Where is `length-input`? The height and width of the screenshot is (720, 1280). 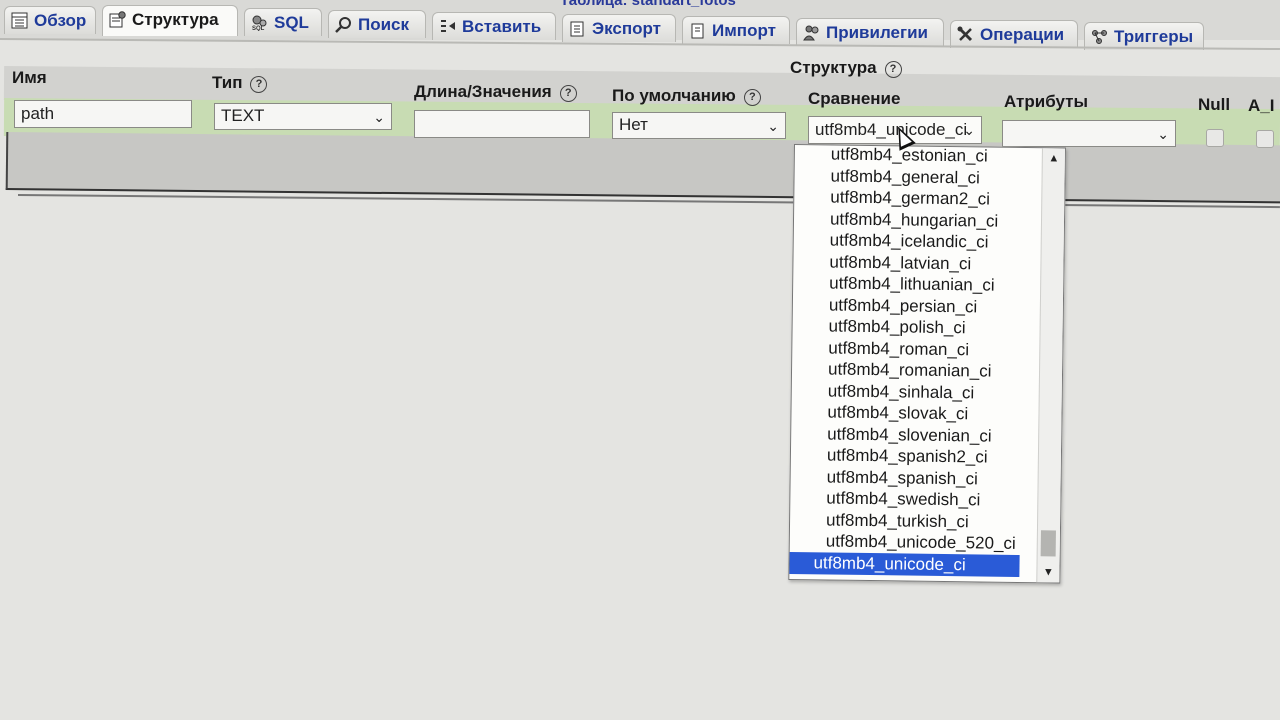
length-input is located at coordinates (502, 124).